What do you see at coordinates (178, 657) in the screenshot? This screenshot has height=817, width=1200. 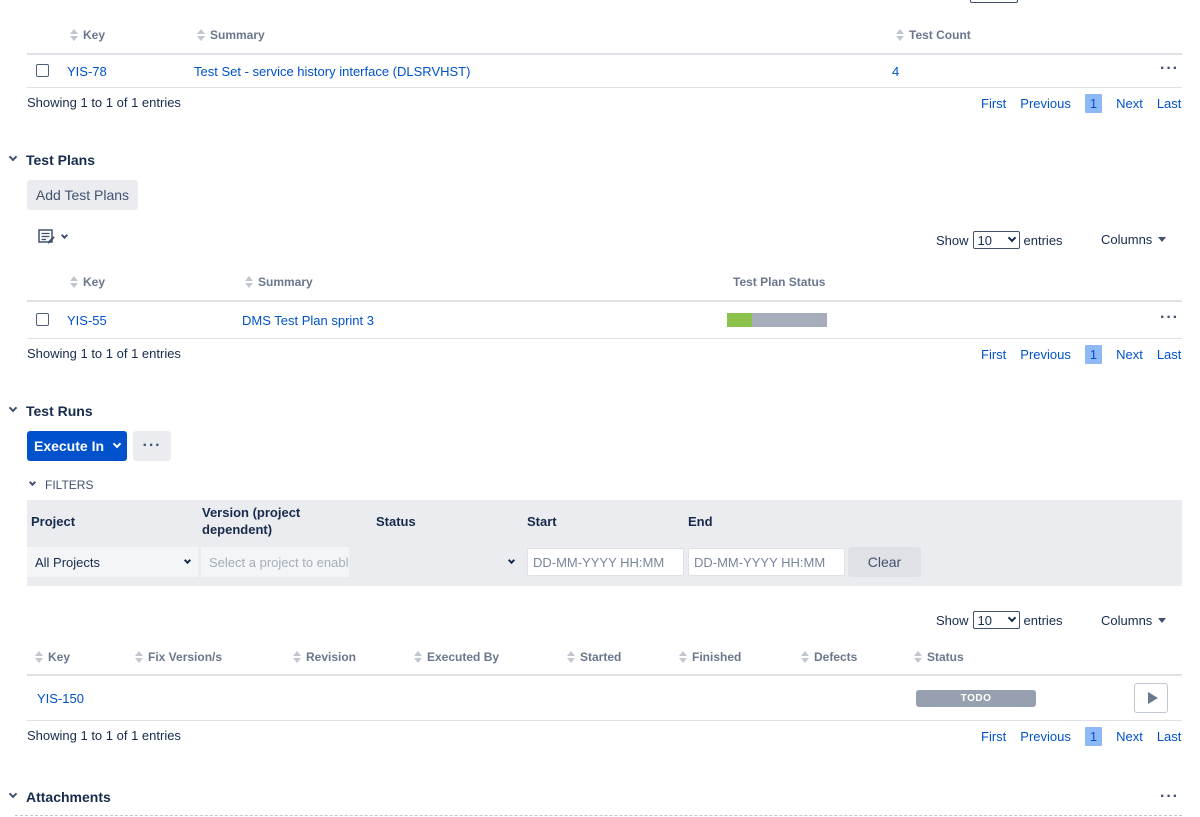 I see `column-header-fix-version: Fix Version/s` at bounding box center [178, 657].